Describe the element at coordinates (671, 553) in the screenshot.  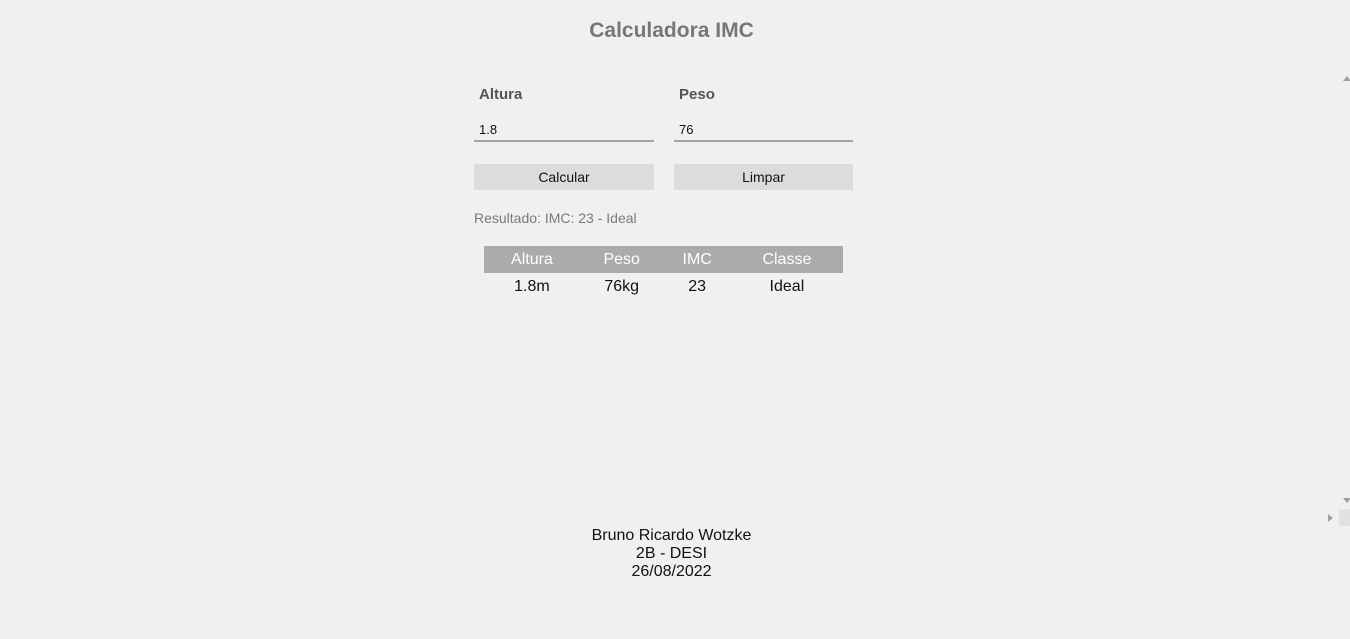
I see `footer-class: 2B - DESI` at that location.